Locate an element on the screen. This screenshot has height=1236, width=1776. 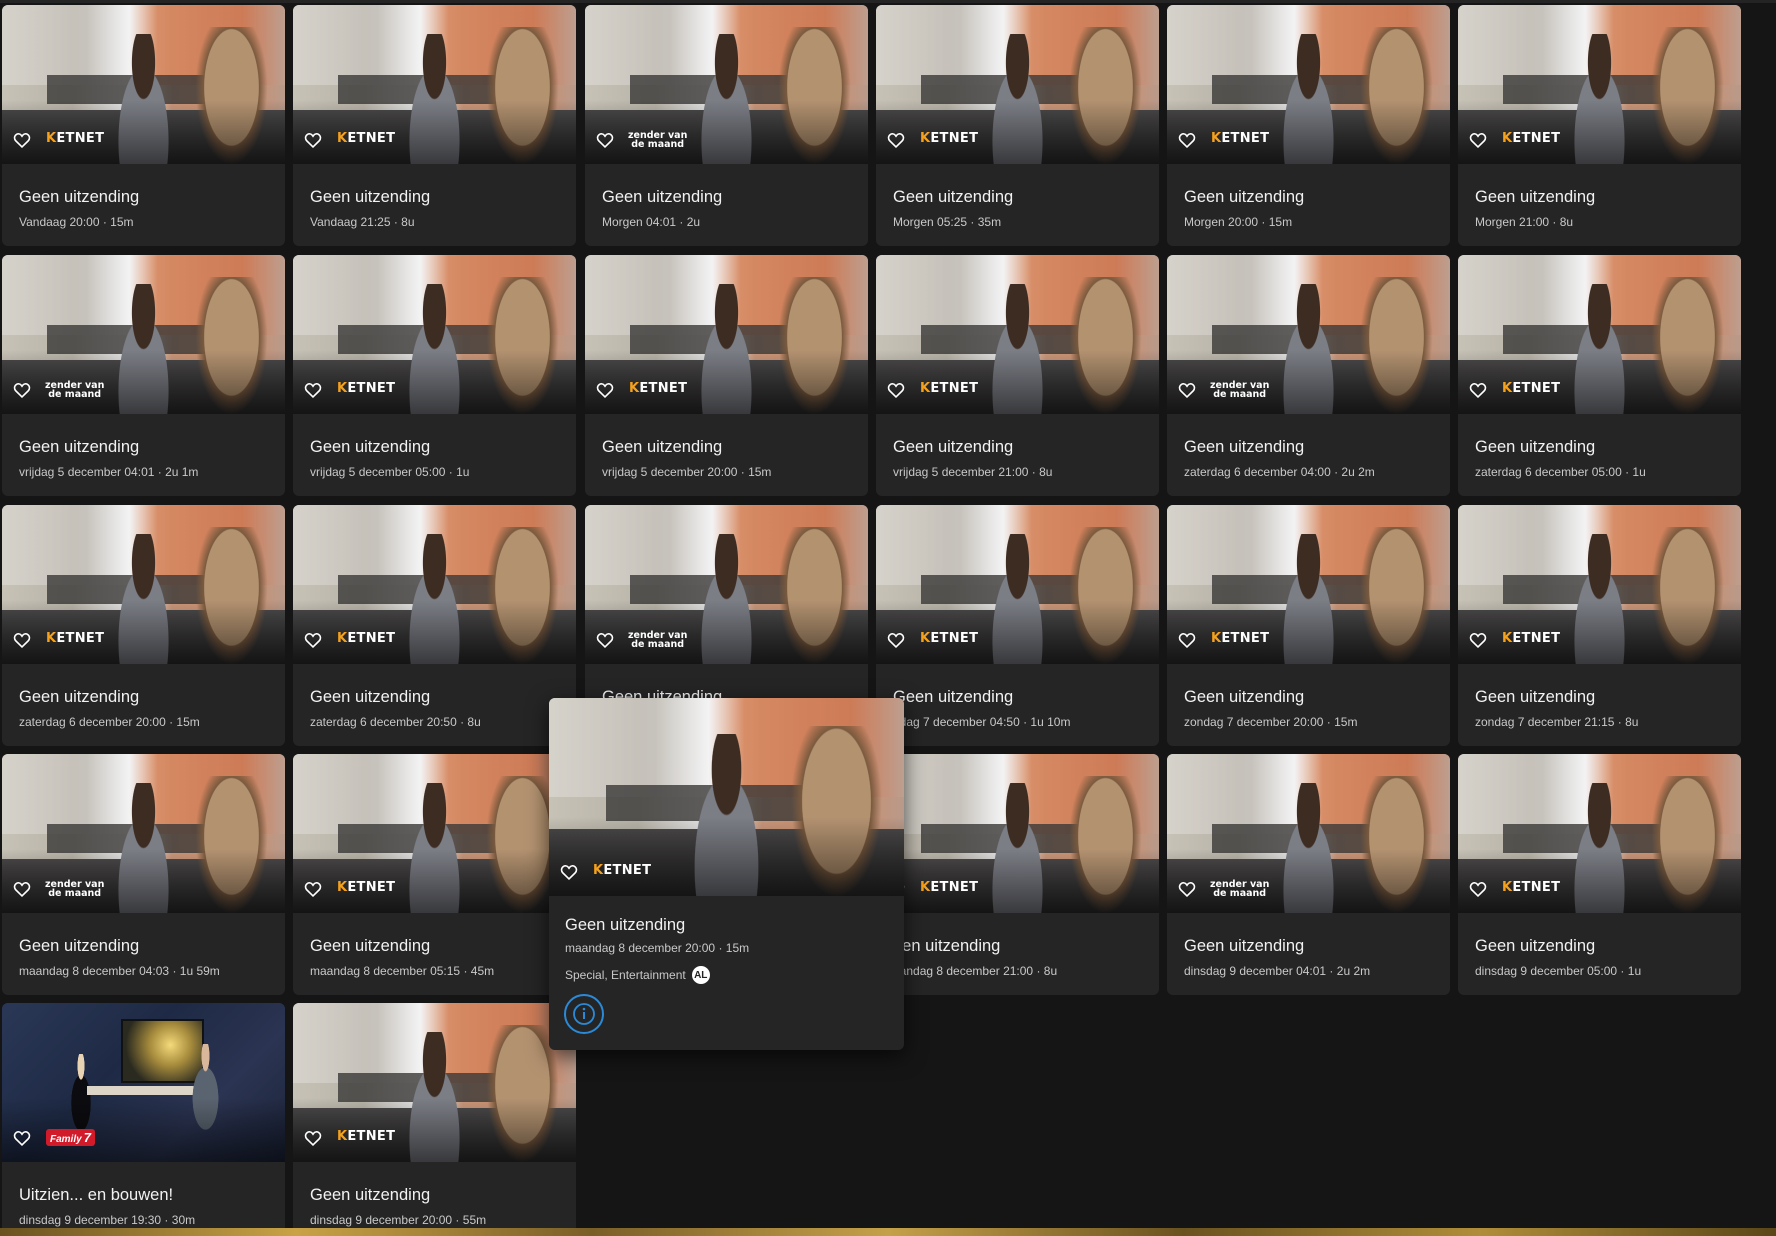
program-card: KETNET Geen uitzending Vandaag 20:00 · 15m is located at coordinates (143, 125).